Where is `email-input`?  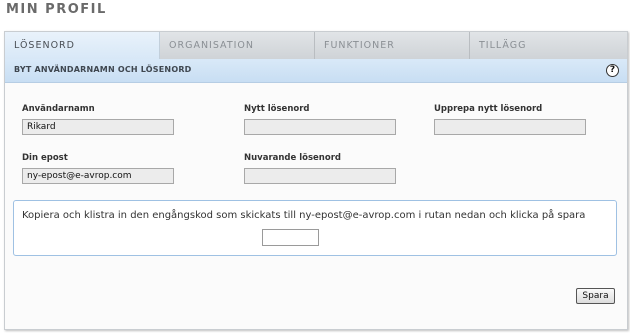 email-input is located at coordinates (98, 176).